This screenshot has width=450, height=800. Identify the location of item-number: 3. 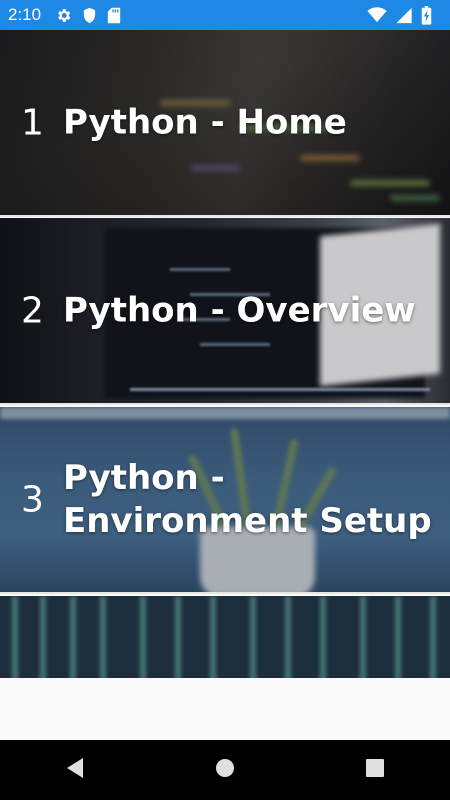
(32, 499).